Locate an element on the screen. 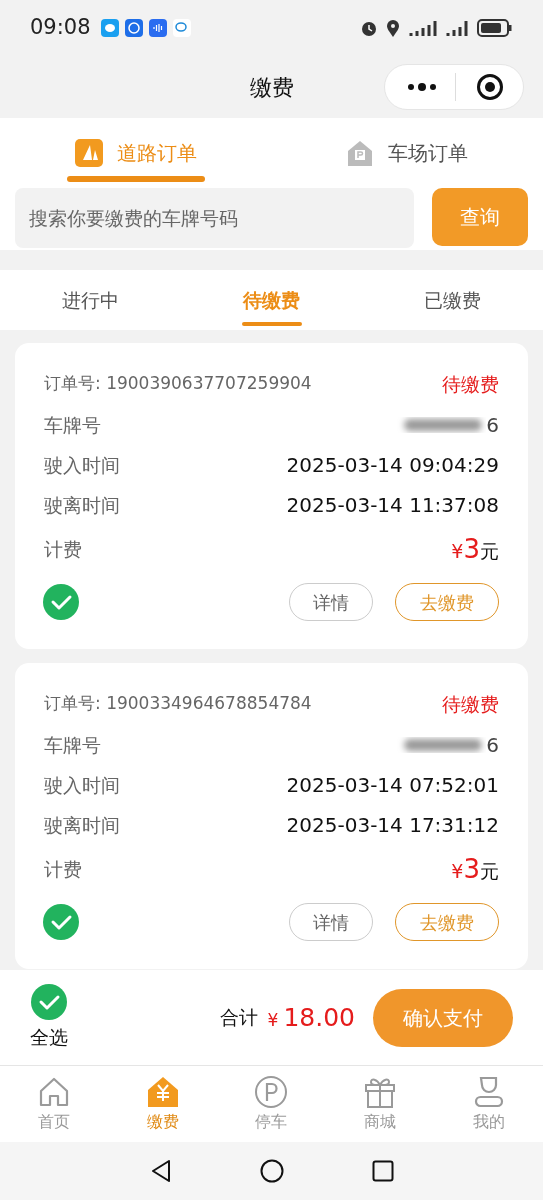  time-value: 2025-03-14 11:37:08 is located at coordinates (392, 505).